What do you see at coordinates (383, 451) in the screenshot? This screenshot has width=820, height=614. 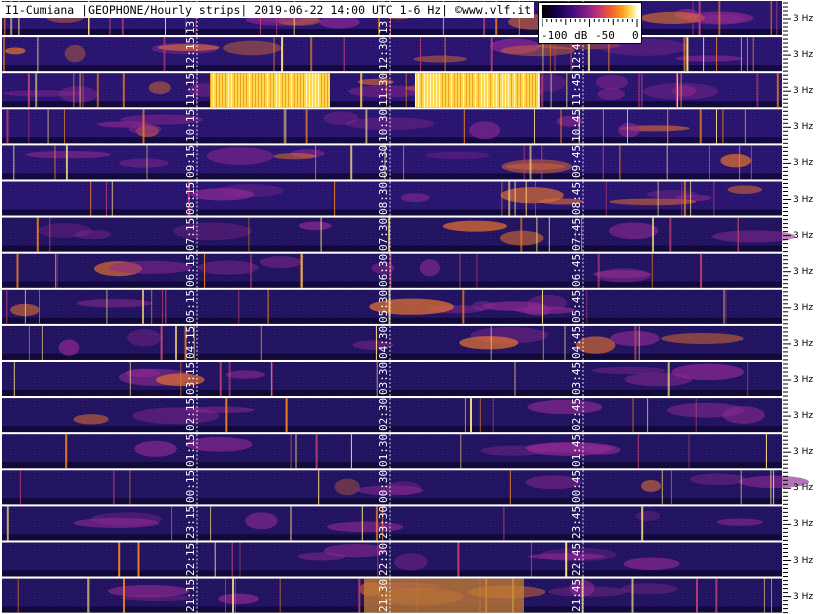 I see `time-label: 01:30` at bounding box center [383, 451].